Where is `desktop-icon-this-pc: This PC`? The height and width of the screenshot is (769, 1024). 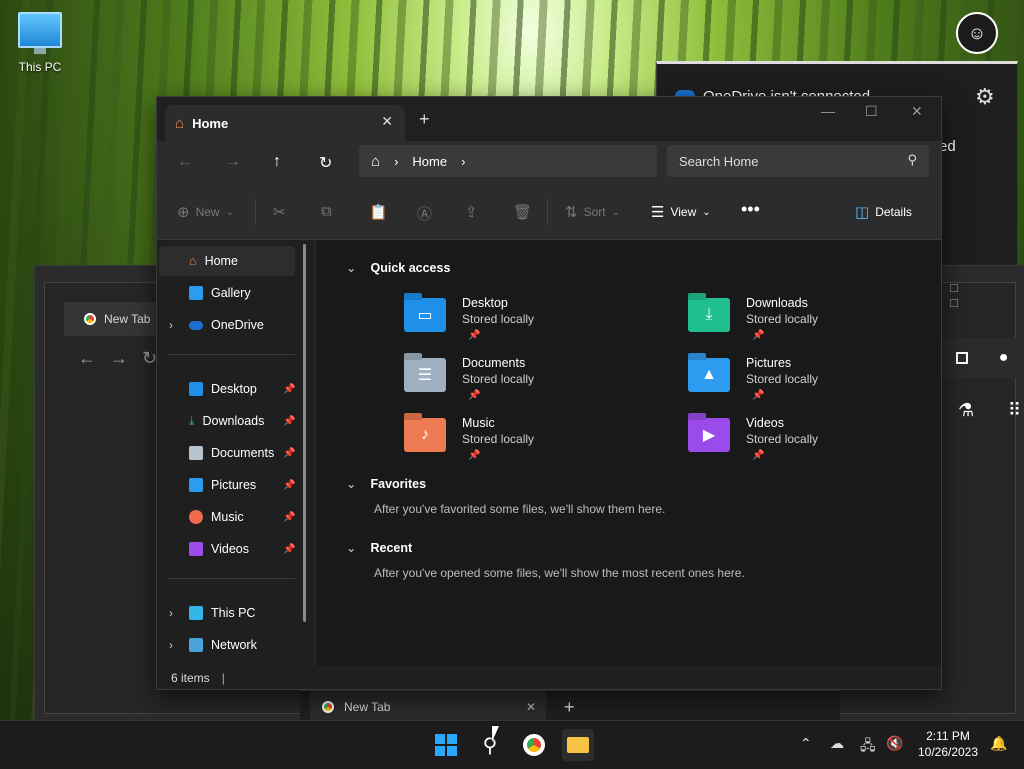 desktop-icon-this-pc: This PC is located at coordinates (40, 41).